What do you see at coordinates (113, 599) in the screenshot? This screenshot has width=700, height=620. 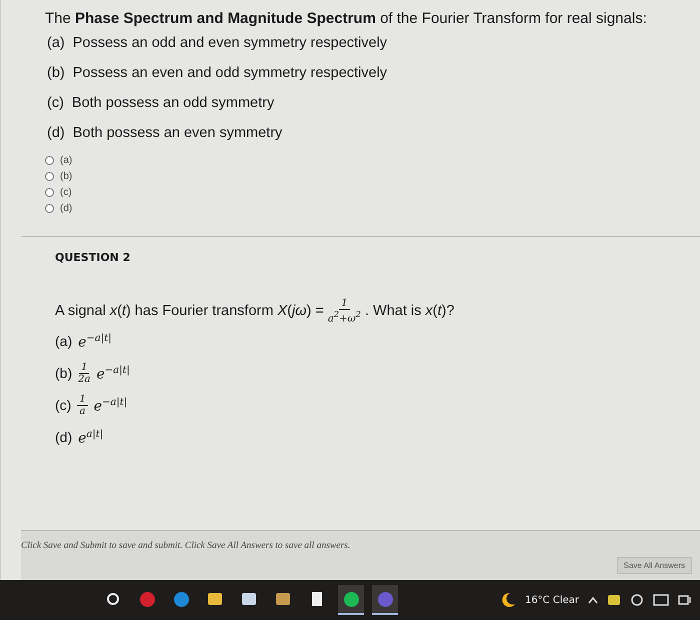 I see `circle-icon` at bounding box center [113, 599].